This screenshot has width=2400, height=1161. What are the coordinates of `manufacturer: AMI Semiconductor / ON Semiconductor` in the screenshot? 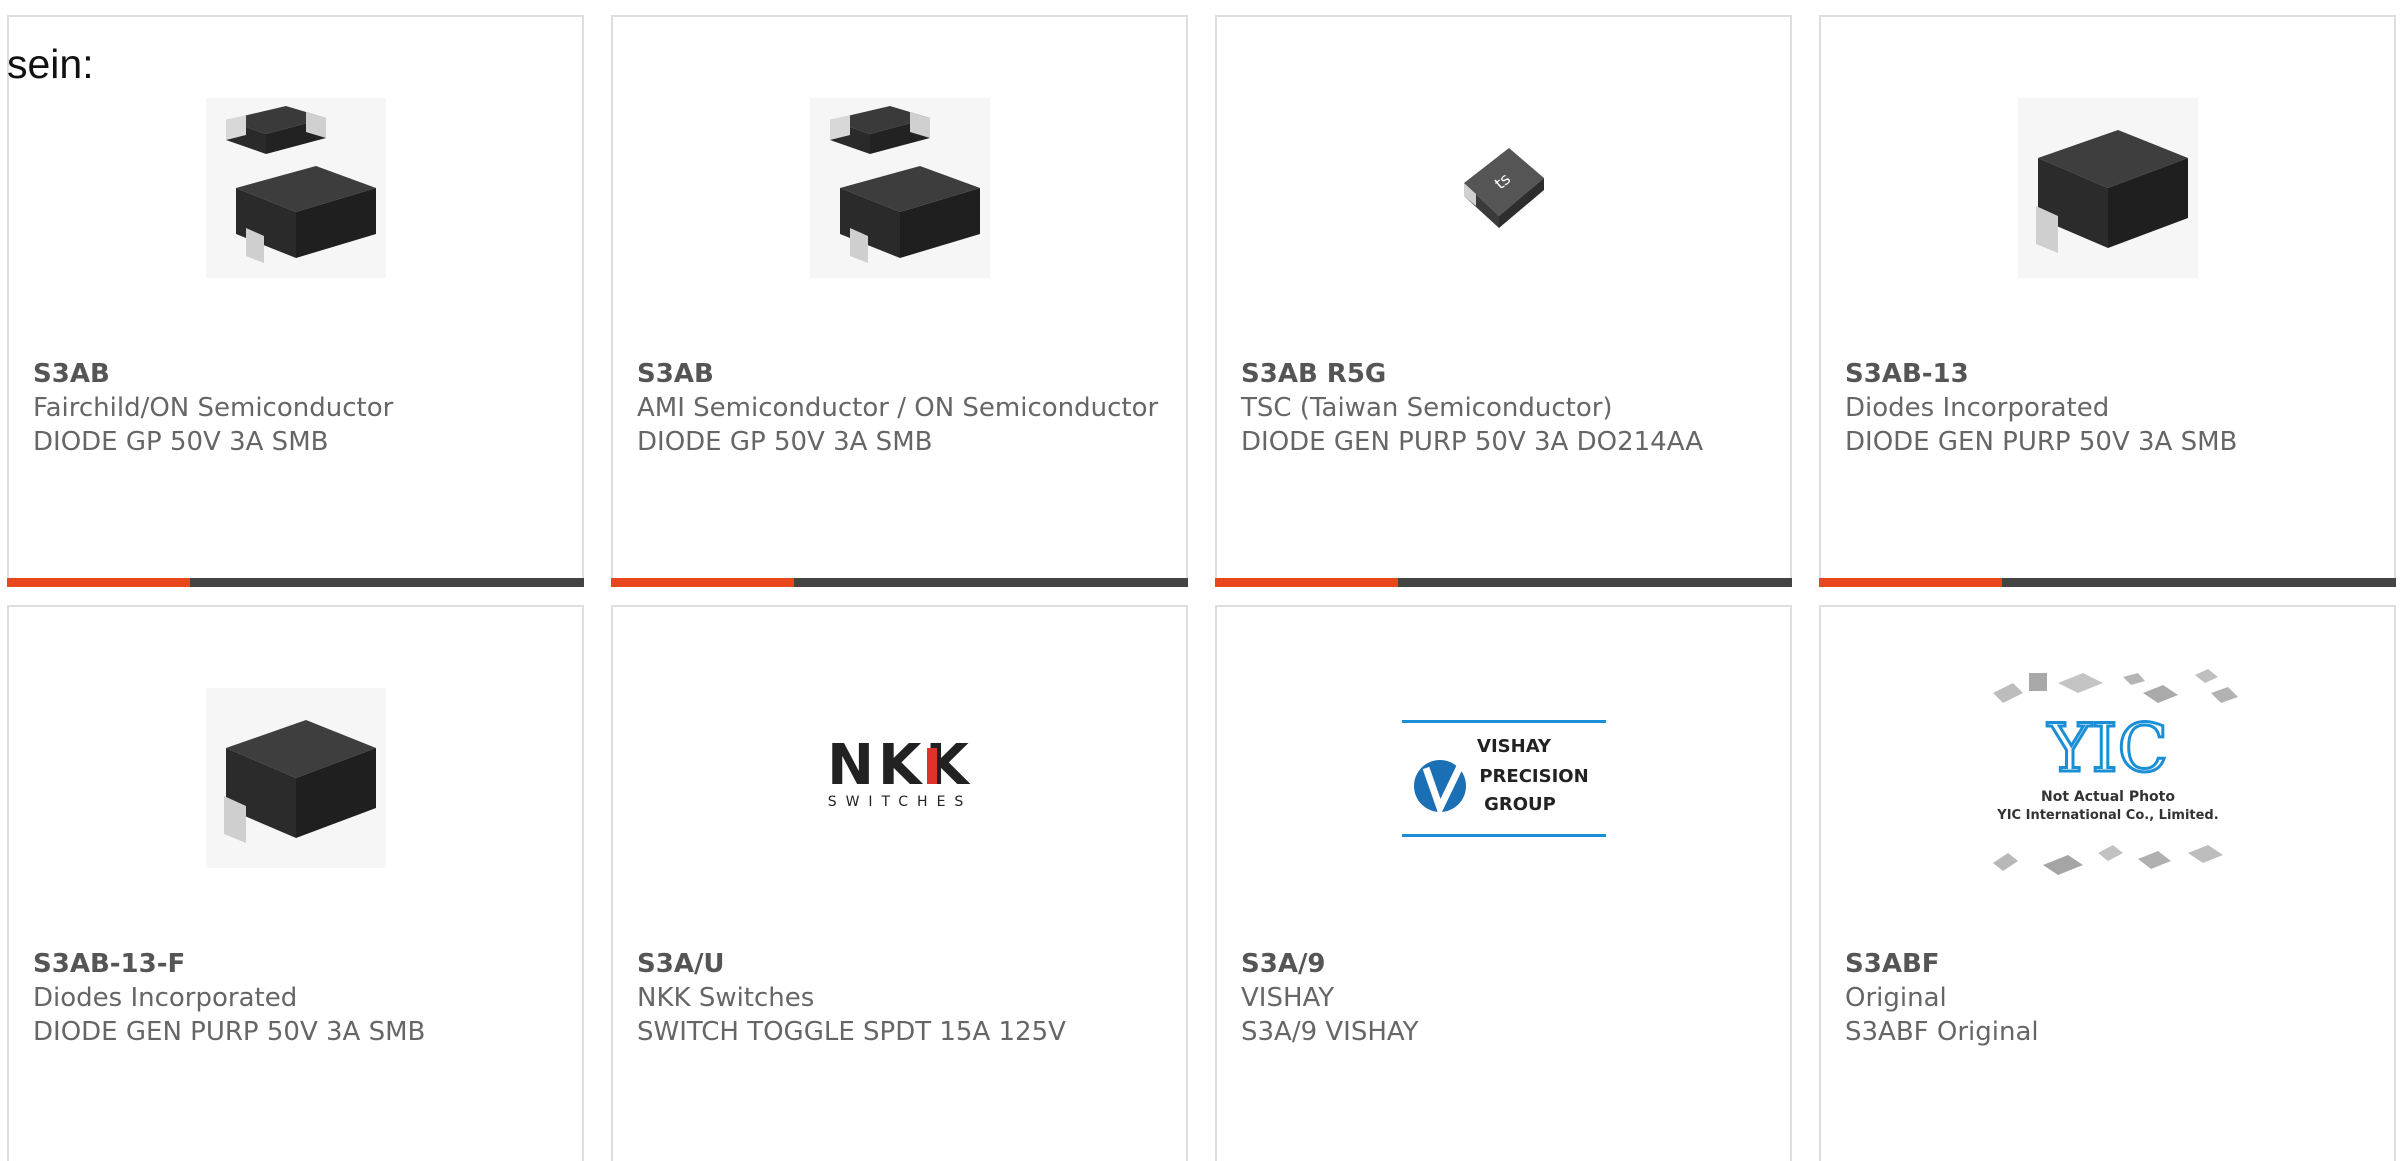 It's located at (898, 408).